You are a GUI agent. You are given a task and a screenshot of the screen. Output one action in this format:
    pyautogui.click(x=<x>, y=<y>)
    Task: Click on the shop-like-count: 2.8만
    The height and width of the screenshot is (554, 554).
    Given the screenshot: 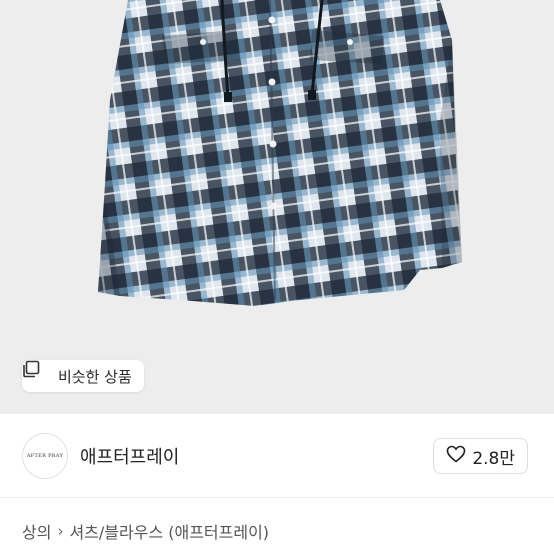 What is the action you would take?
    pyautogui.click(x=493, y=458)
    